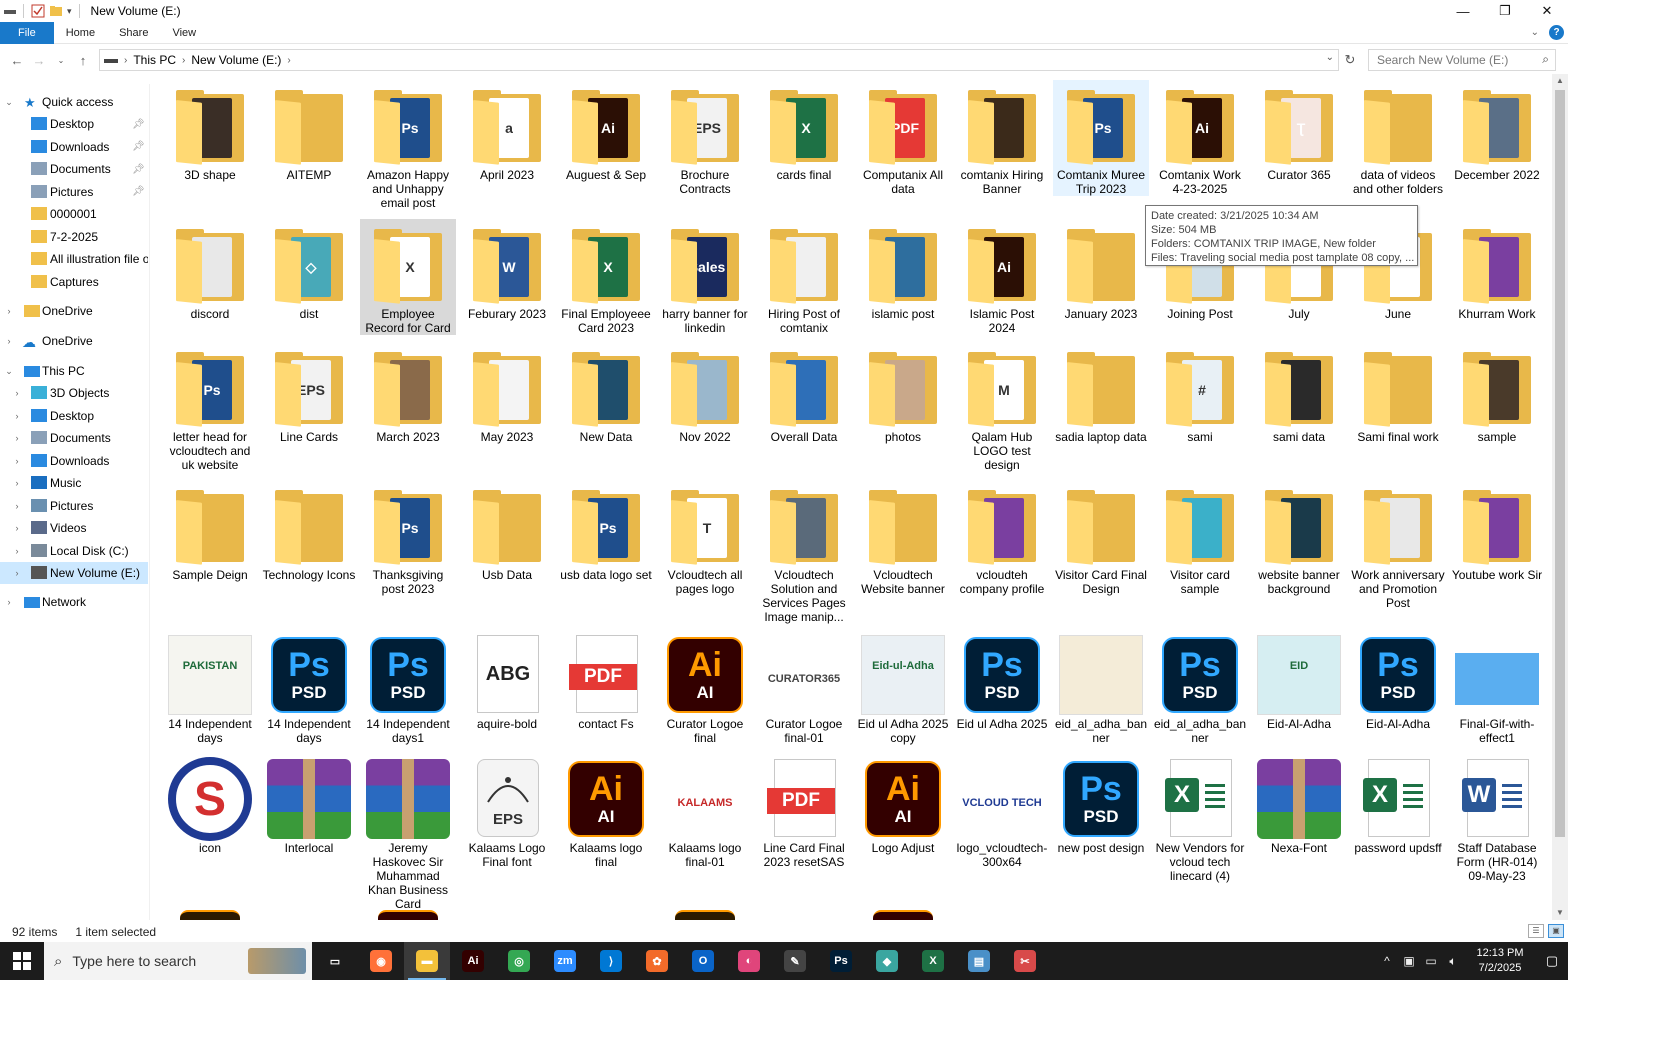  What do you see at coordinates (74, 214) in the screenshot?
I see `sidebar-item-quick: 0000001` at bounding box center [74, 214].